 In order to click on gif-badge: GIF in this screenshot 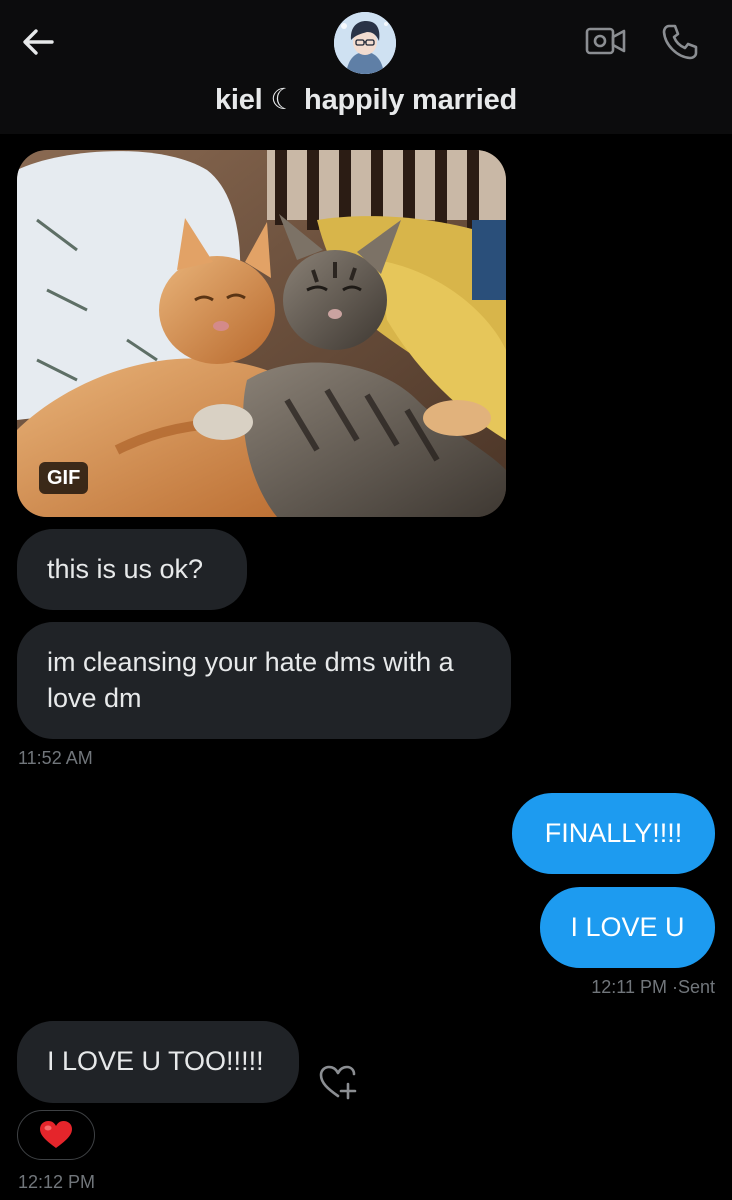, I will do `click(64, 478)`.